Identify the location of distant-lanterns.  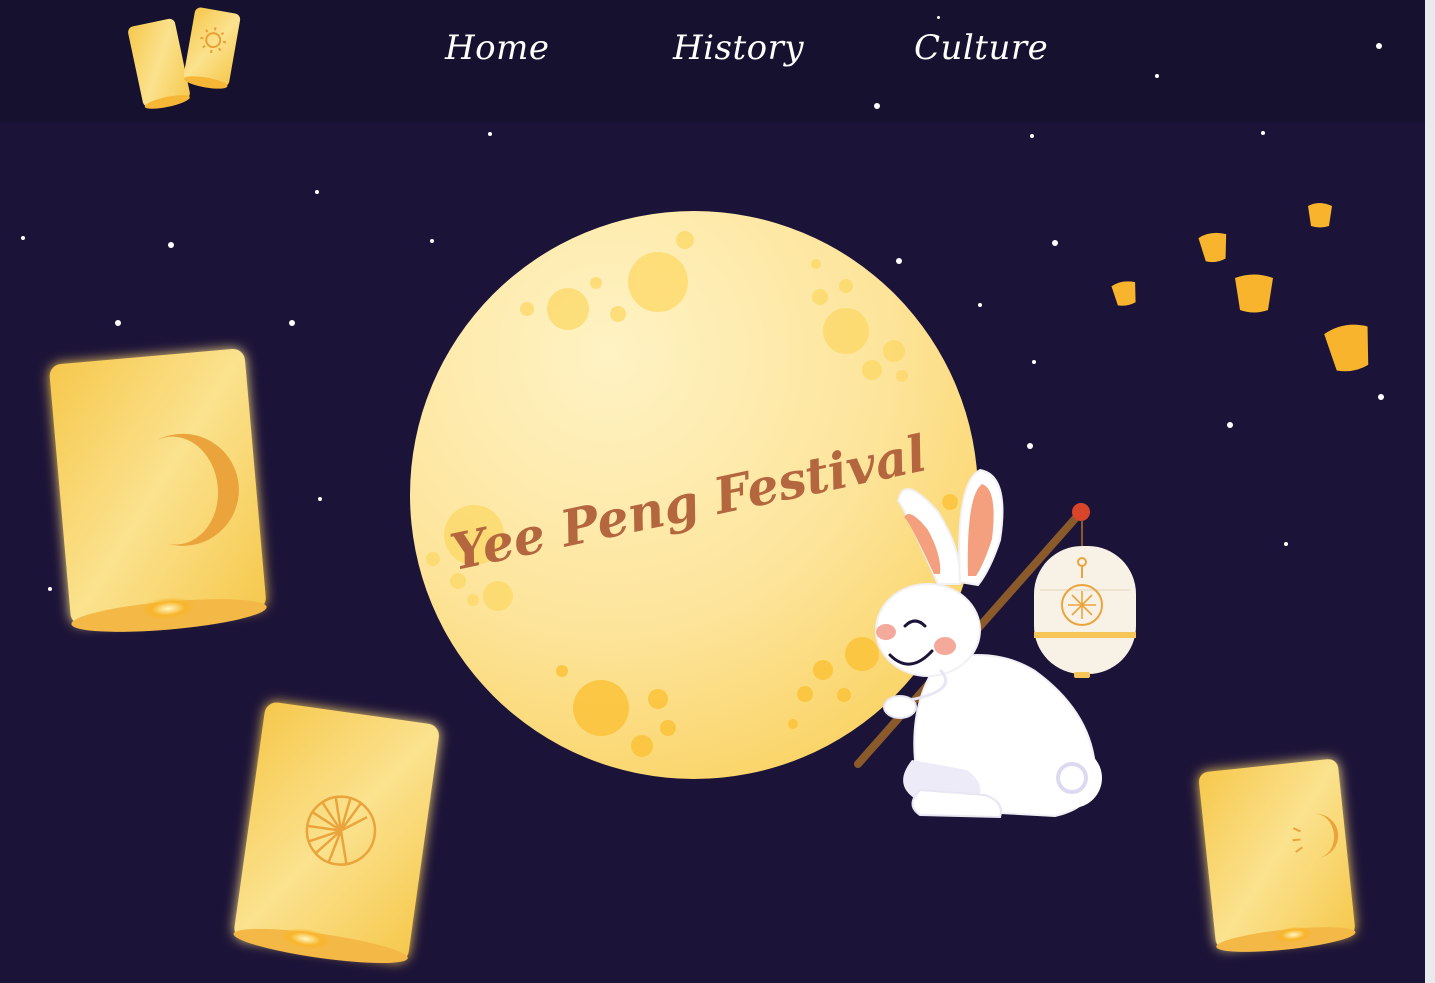
(1240, 287).